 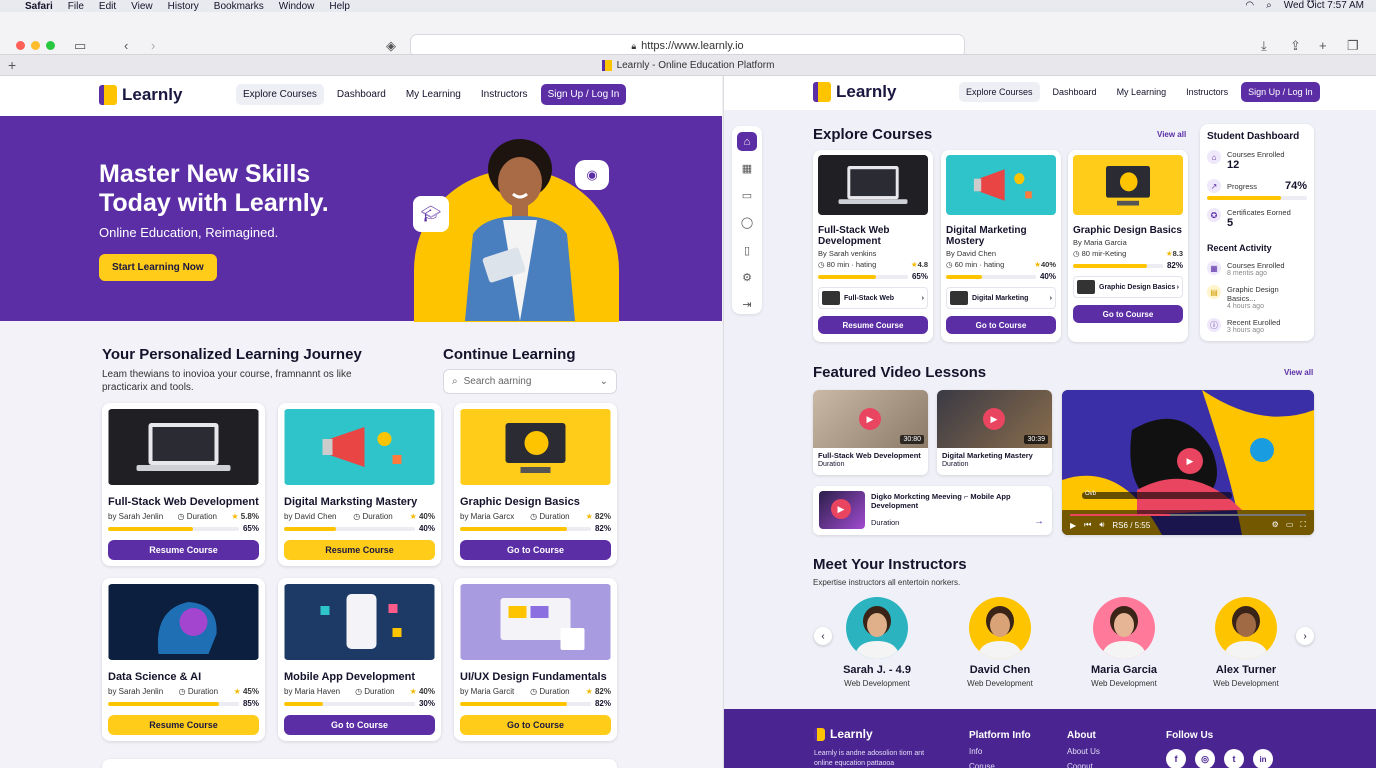 What do you see at coordinates (1128, 230) in the screenshot?
I see `course-title: Graphic Design Basics` at bounding box center [1128, 230].